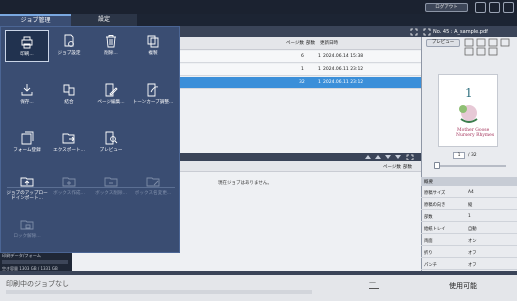 Image resolution: width=517 pixels, height=301 pixels. What do you see at coordinates (469, 228) in the screenshot?
I see `detail-row: 給紙トレイ 自動` at bounding box center [469, 228].